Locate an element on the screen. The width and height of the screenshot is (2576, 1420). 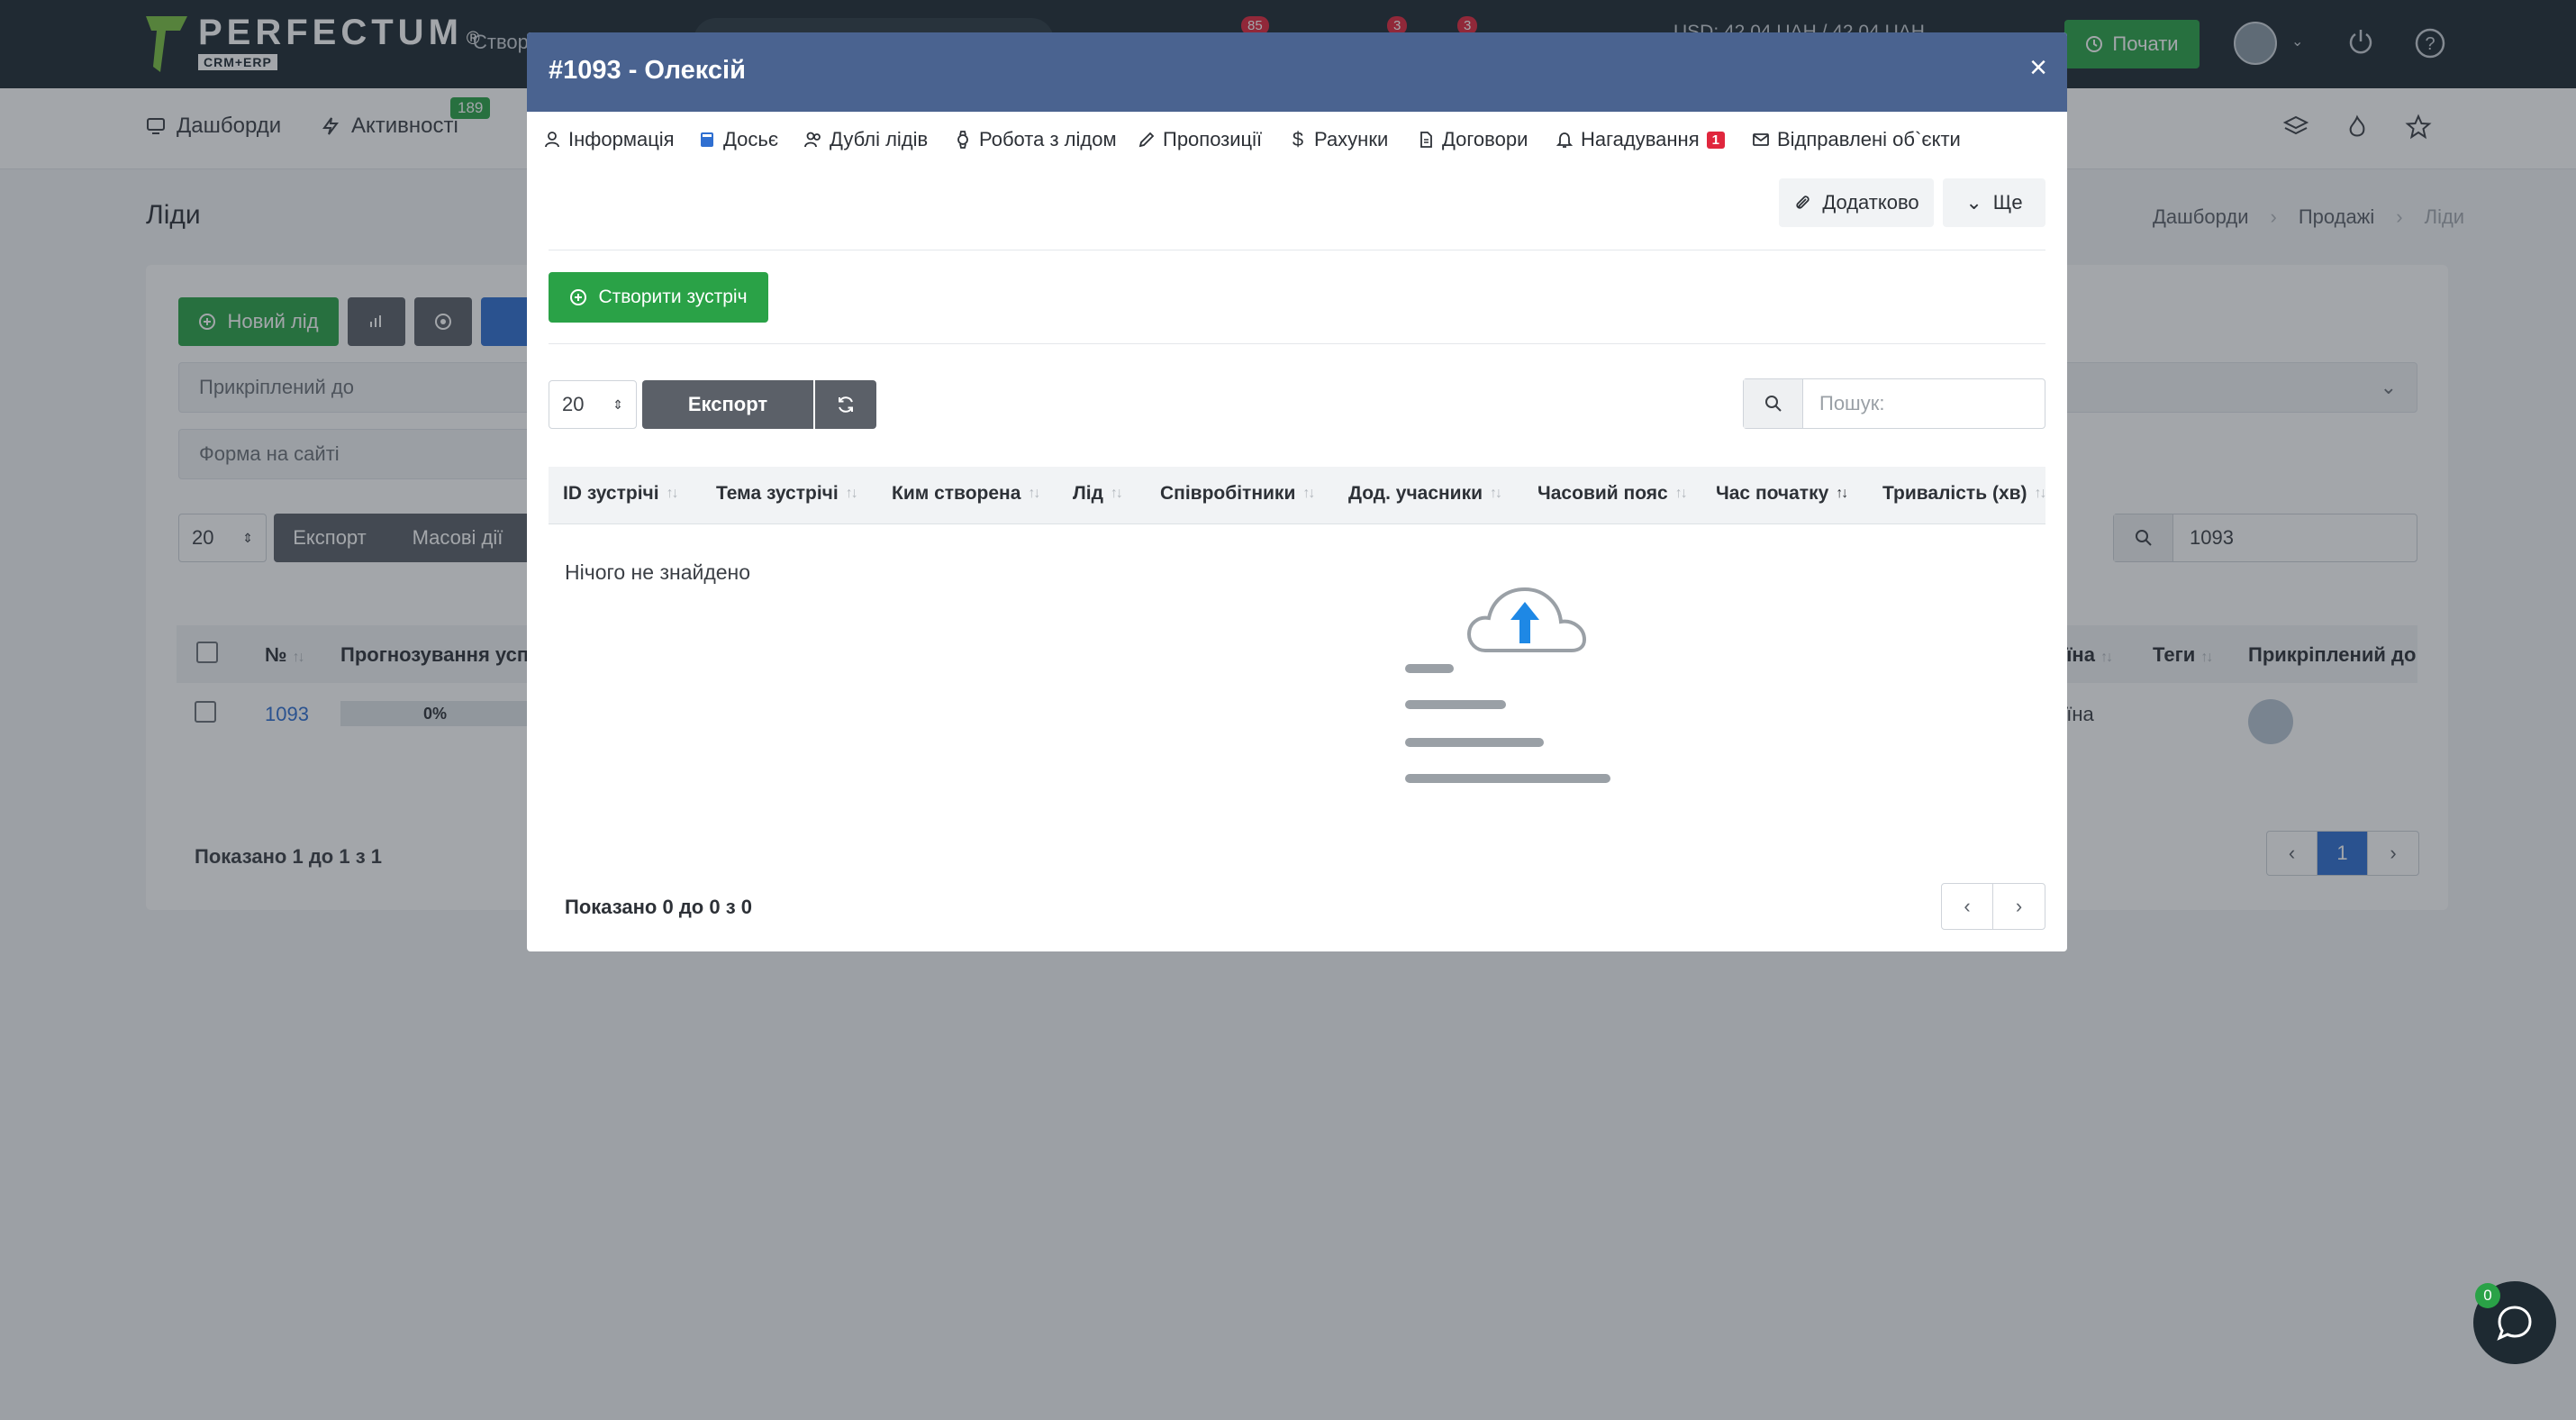
column-created-by: Ким створена ↑↓ is located at coordinates (966, 494).